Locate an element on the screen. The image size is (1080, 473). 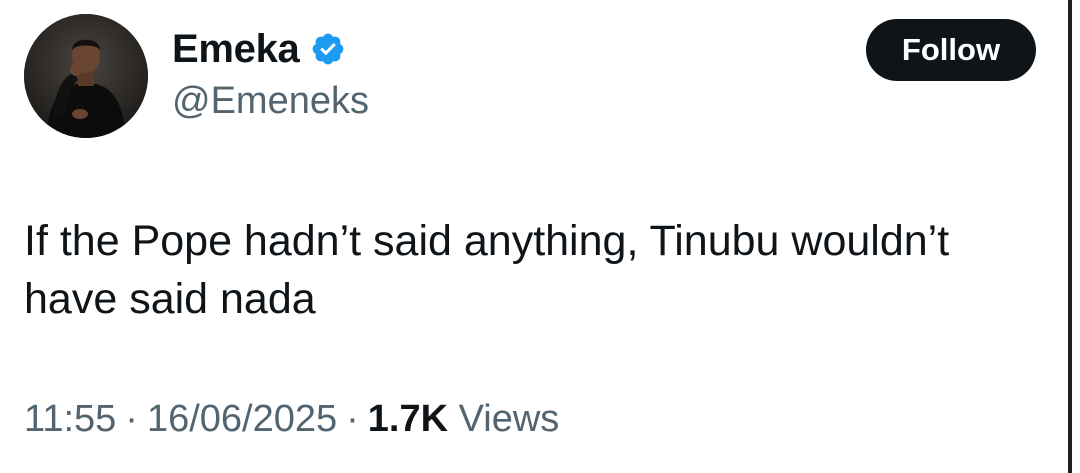
tweet-date: 16/06/2025 is located at coordinates (242, 419).